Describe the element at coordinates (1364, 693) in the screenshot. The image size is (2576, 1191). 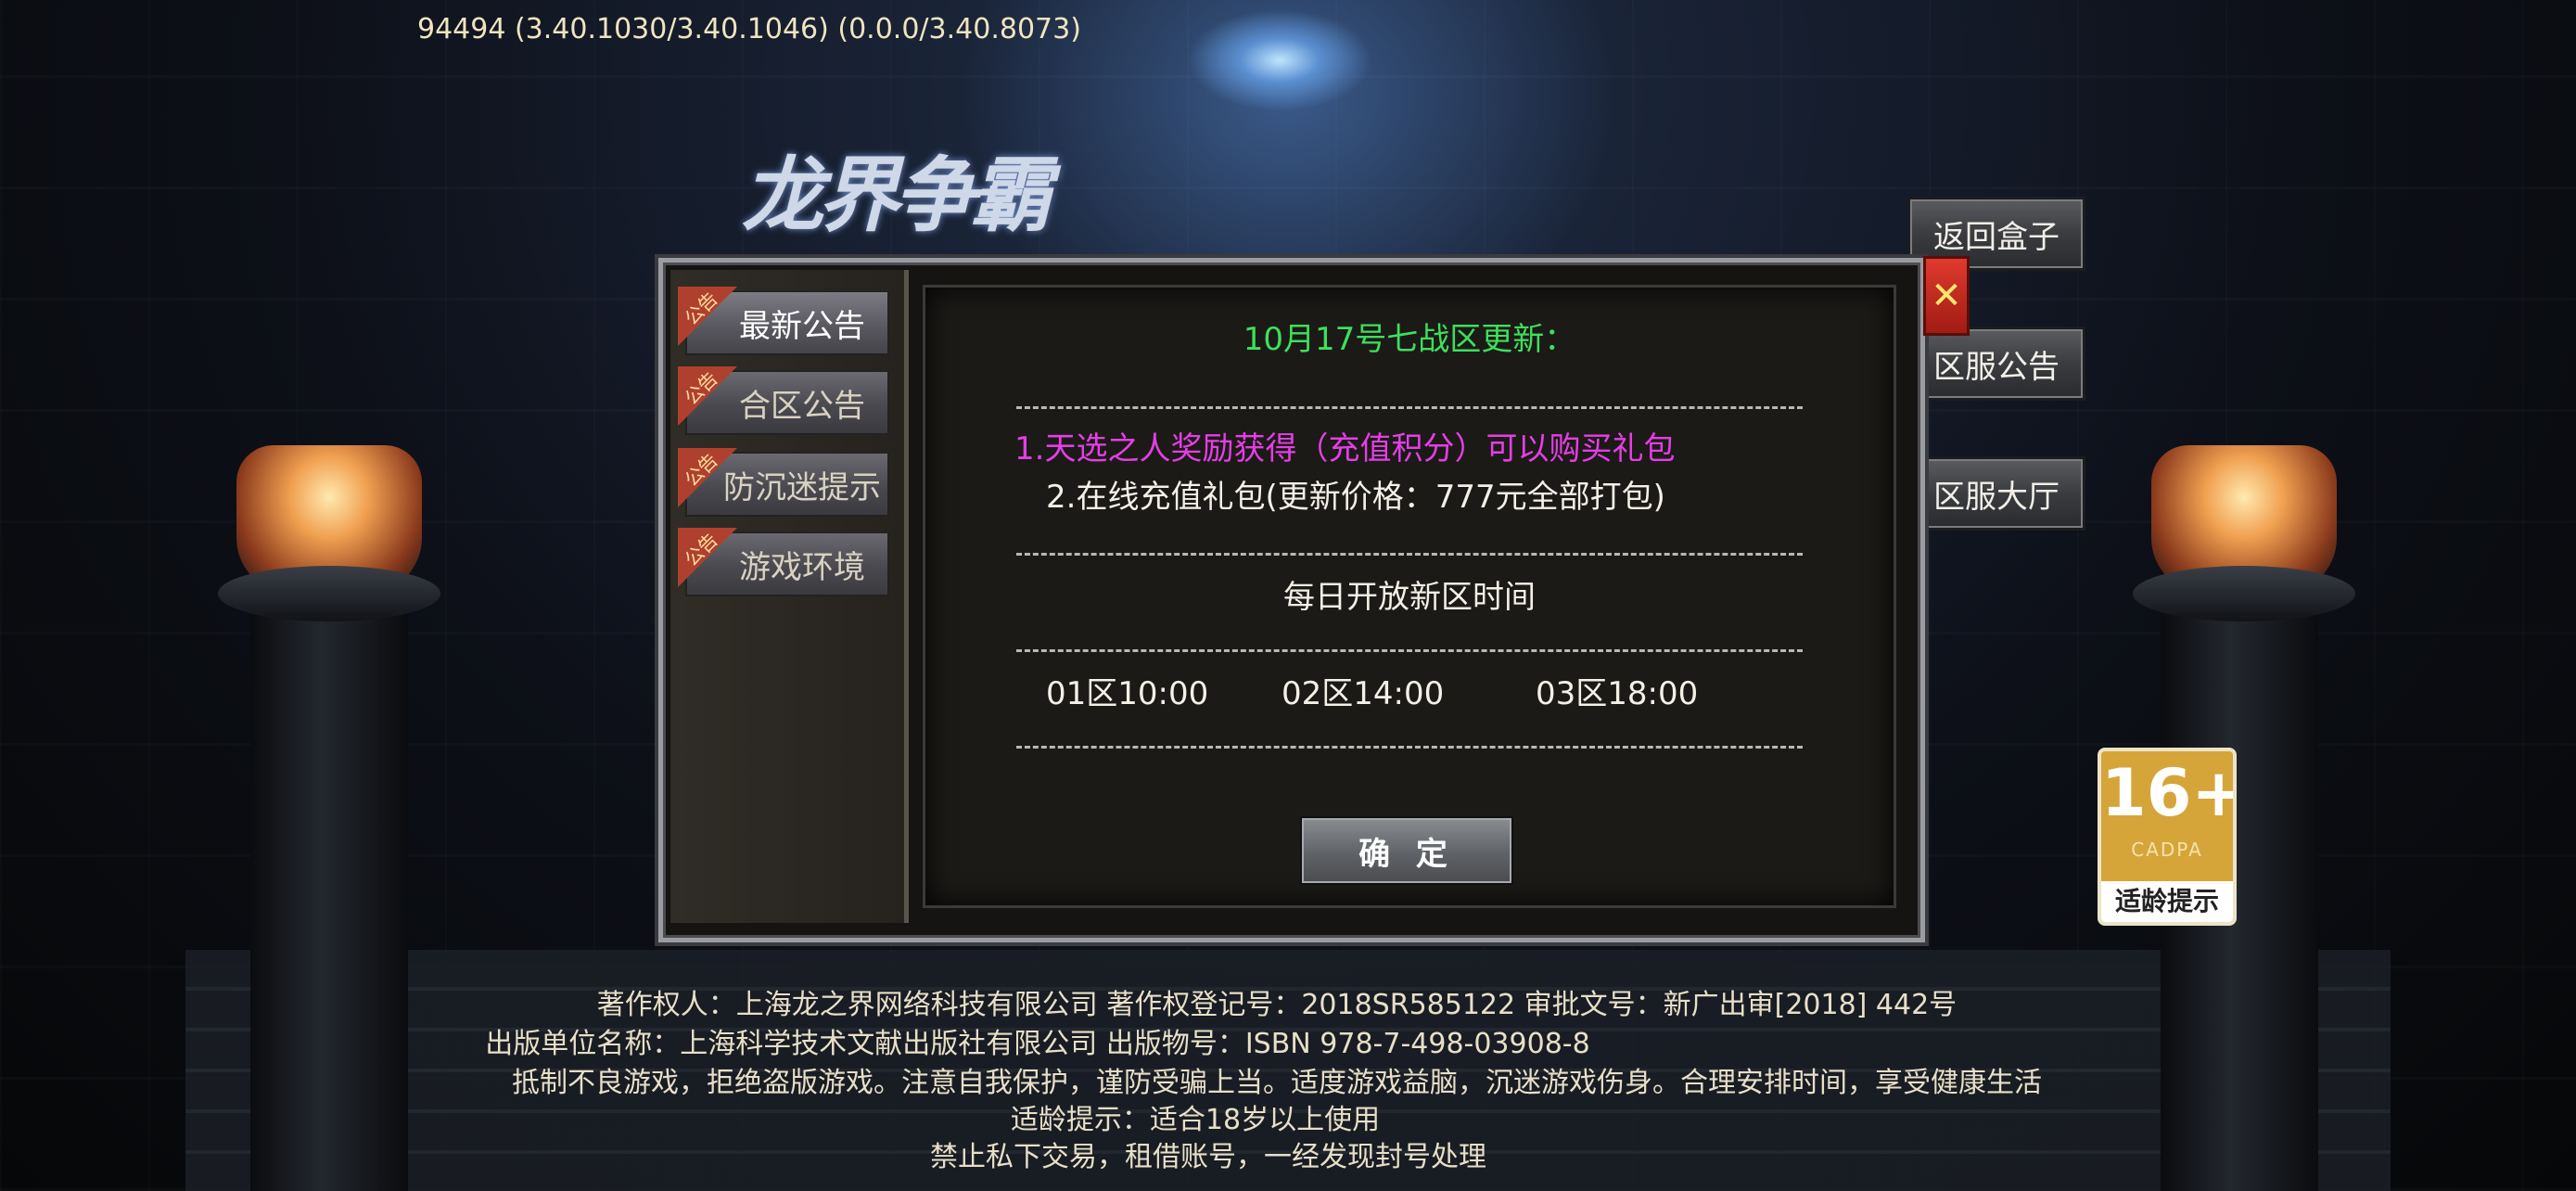
I see `zone-time-2: 02区14:00` at that location.